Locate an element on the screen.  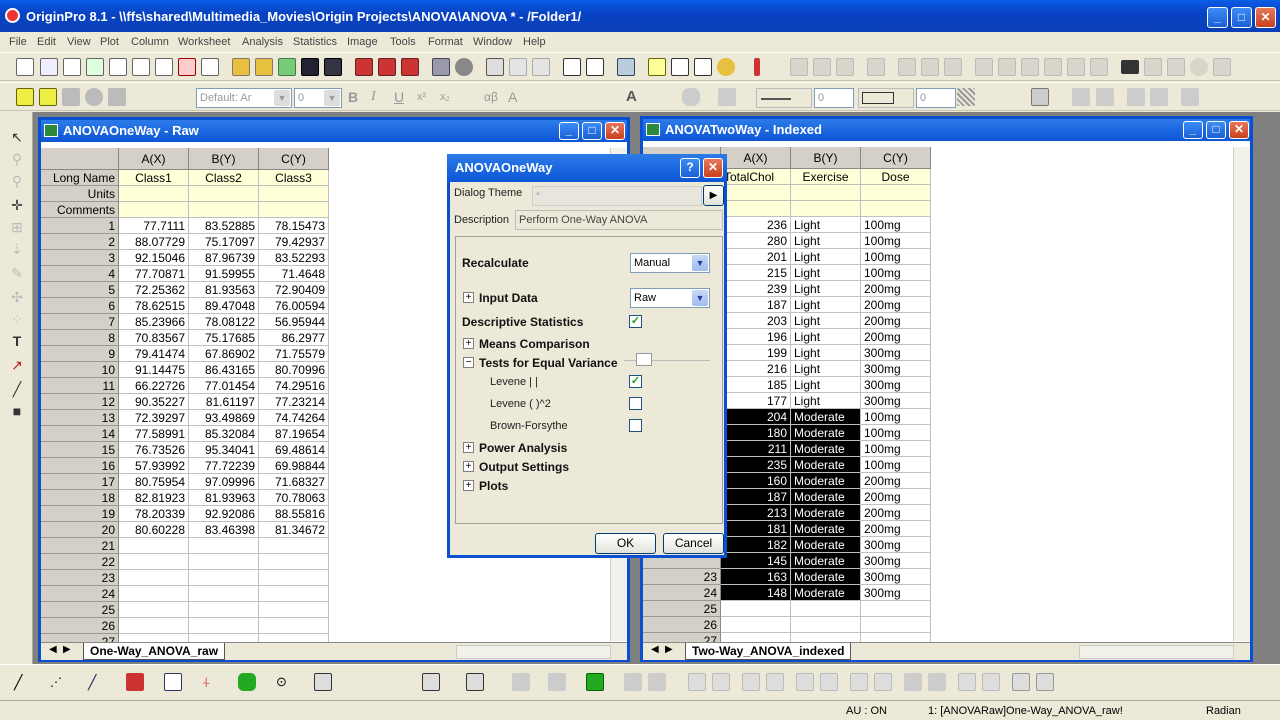
row-header: 26 is located at coordinates (682, 625).